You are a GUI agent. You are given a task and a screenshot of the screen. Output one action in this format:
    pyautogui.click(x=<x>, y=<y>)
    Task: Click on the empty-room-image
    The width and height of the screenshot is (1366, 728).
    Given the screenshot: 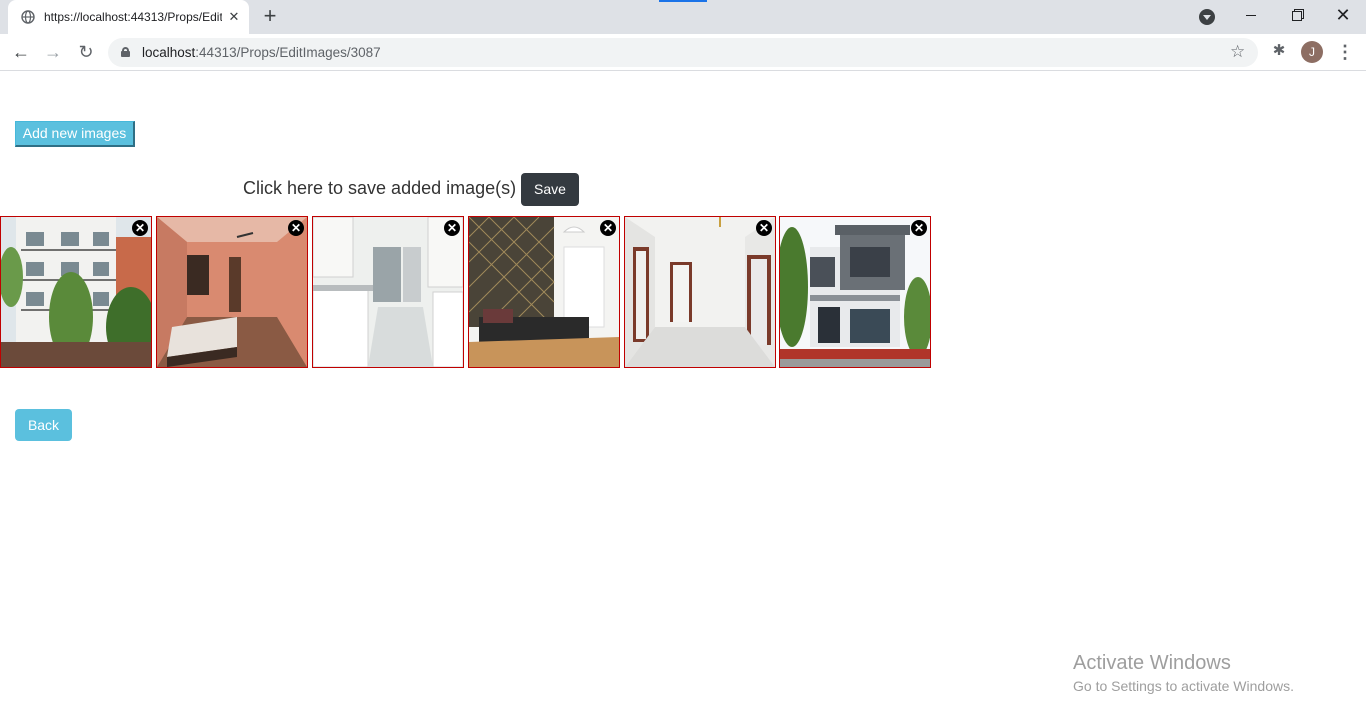 What is the action you would take?
    pyautogui.click(x=700, y=292)
    